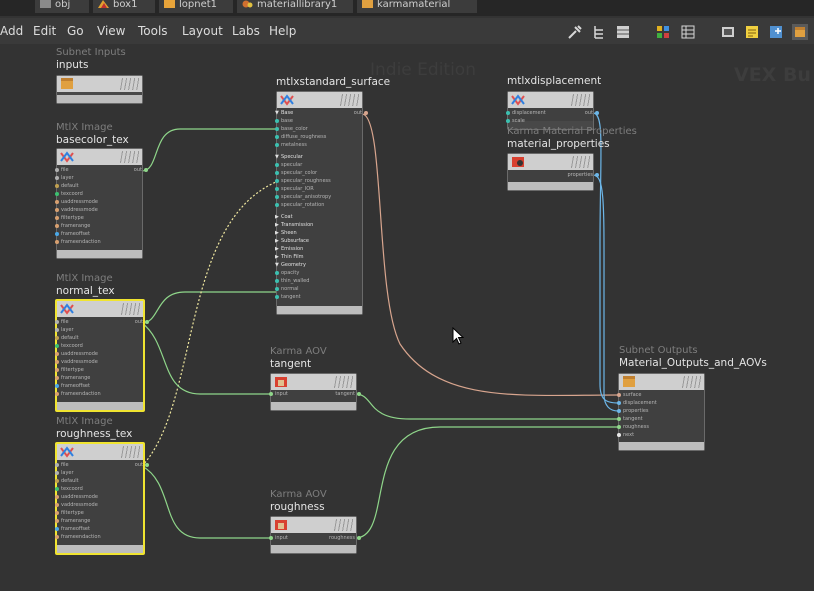  Describe the element at coordinates (287, 273) in the screenshot. I see `input-port-opacity: opacity` at that location.